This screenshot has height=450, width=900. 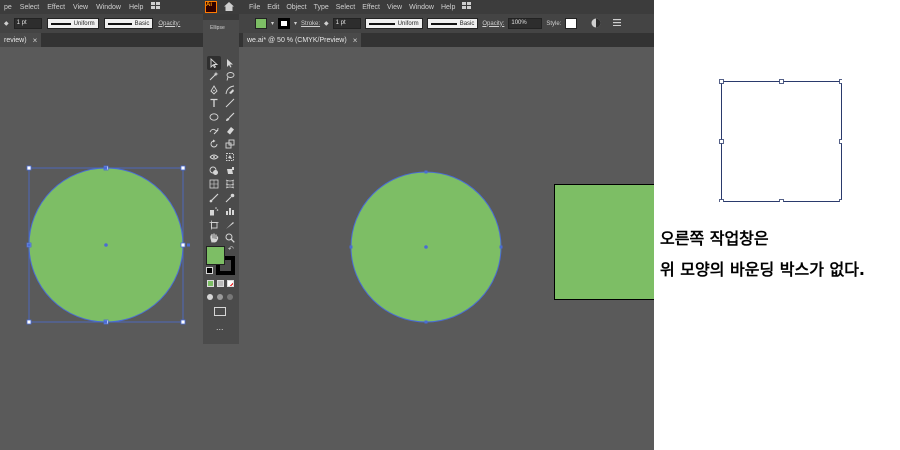 I want to click on color-mode-row, so click(x=220, y=283).